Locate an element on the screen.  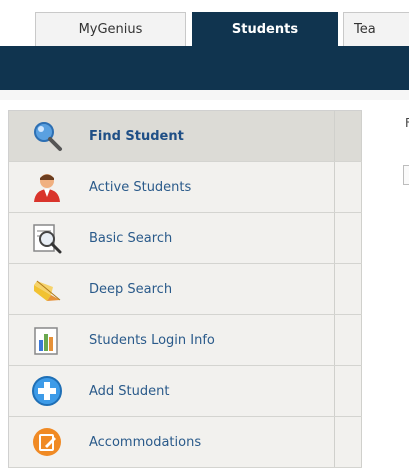
edit-badge-icon is located at coordinates (47, 442).